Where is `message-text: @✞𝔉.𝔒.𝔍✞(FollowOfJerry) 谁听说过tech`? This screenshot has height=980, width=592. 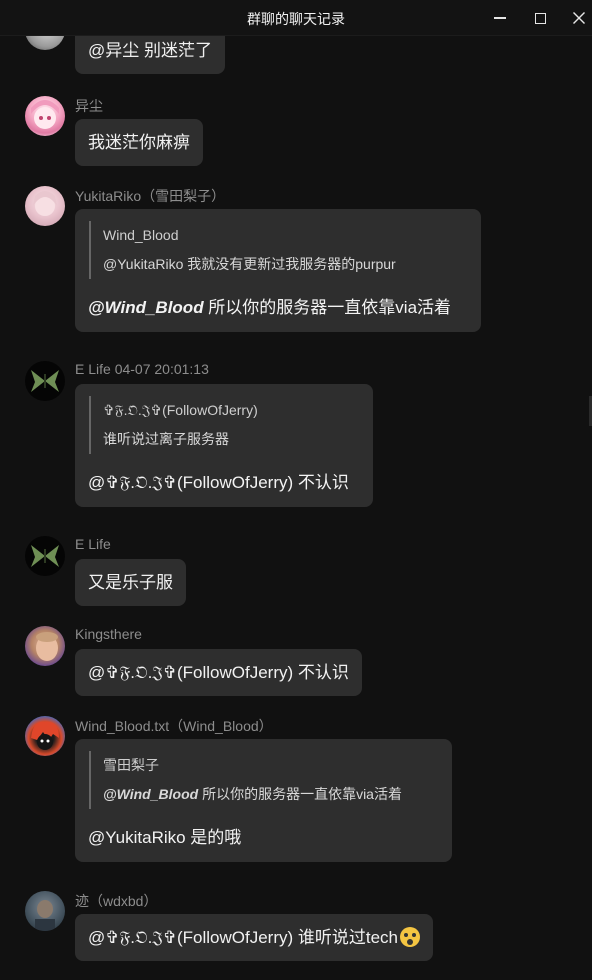
message-text: @✞𝔉.𝔒.𝔍✞(FollowOfJerry) 谁听说过tech is located at coordinates (243, 937).